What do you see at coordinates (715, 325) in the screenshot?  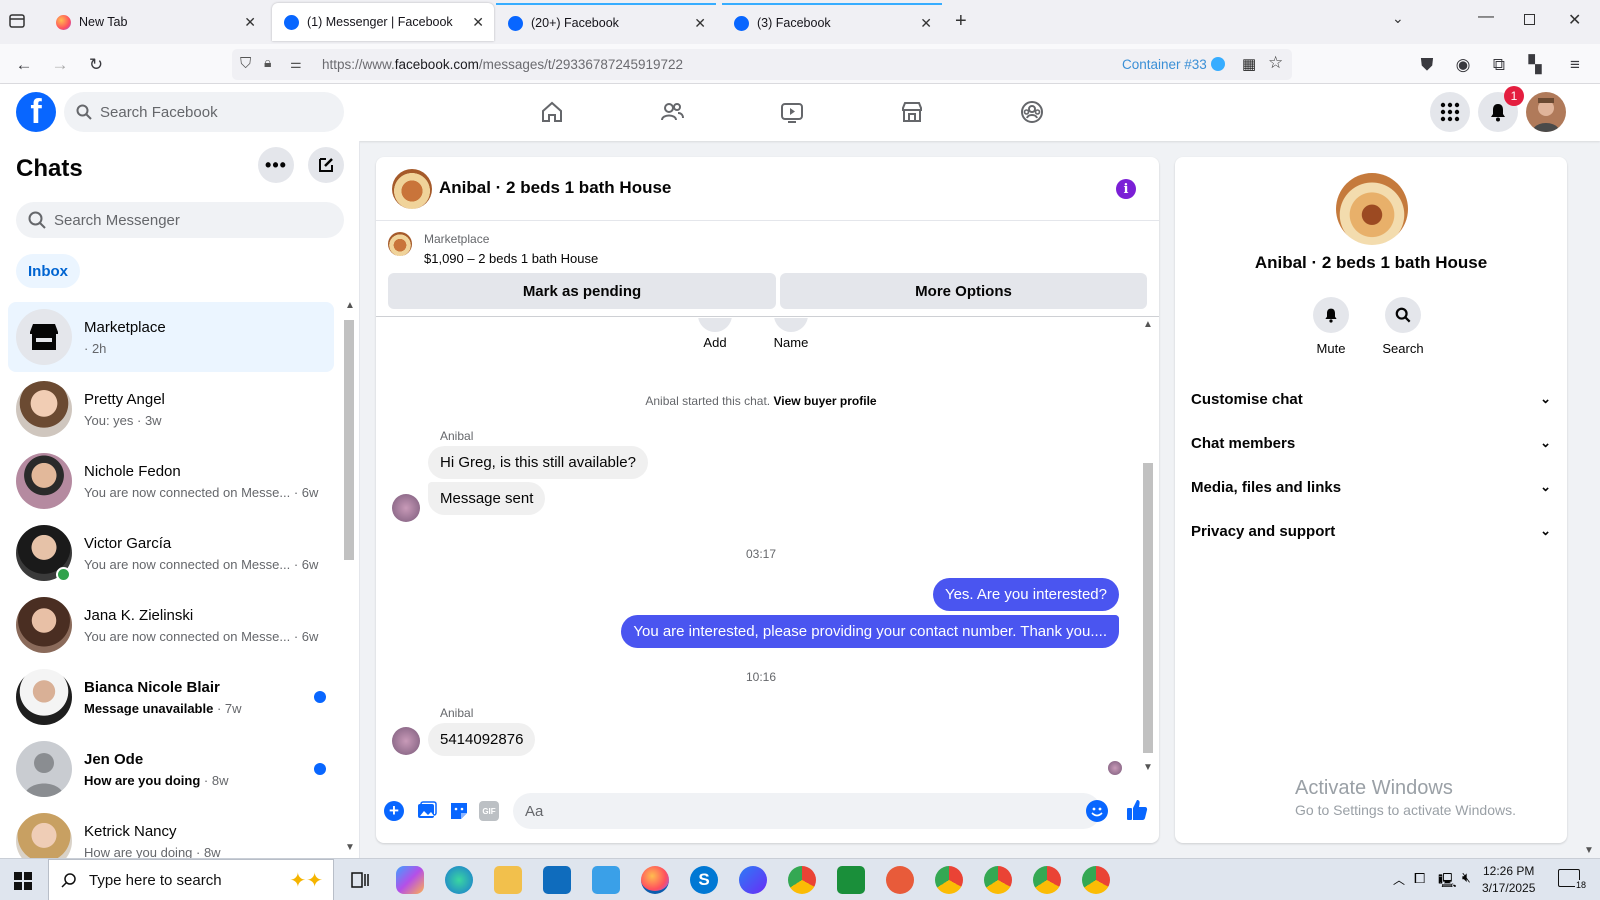 I see `add-contact-circle` at bounding box center [715, 325].